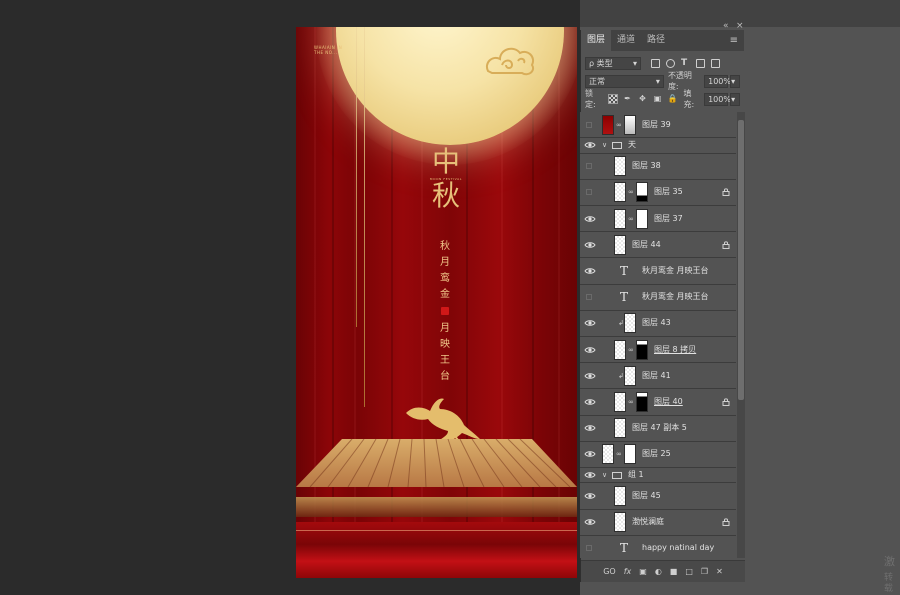 Image resolution: width=900 pixels, height=595 pixels. Describe the element at coordinates (658, 219) in the screenshot. I see `layer-row: ∞ 图层 37` at that location.